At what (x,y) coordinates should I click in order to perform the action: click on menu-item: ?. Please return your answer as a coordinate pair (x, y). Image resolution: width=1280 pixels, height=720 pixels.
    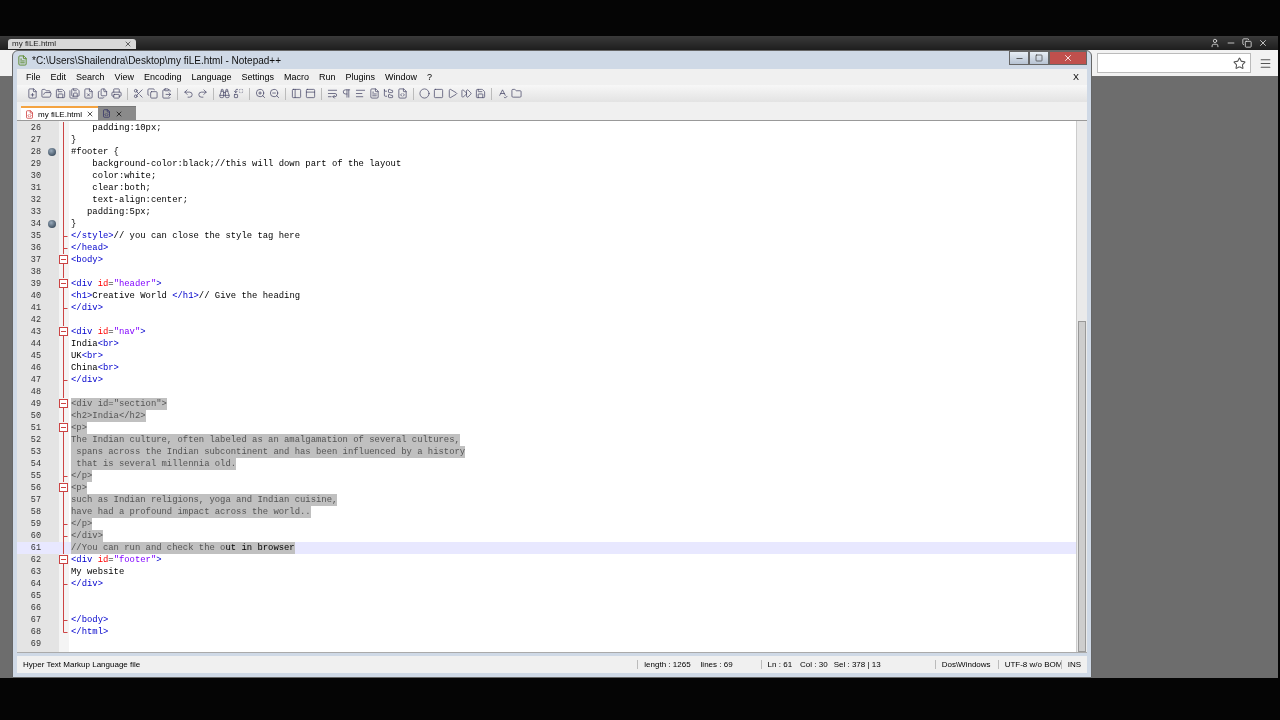
    Looking at the image, I should click on (430, 77).